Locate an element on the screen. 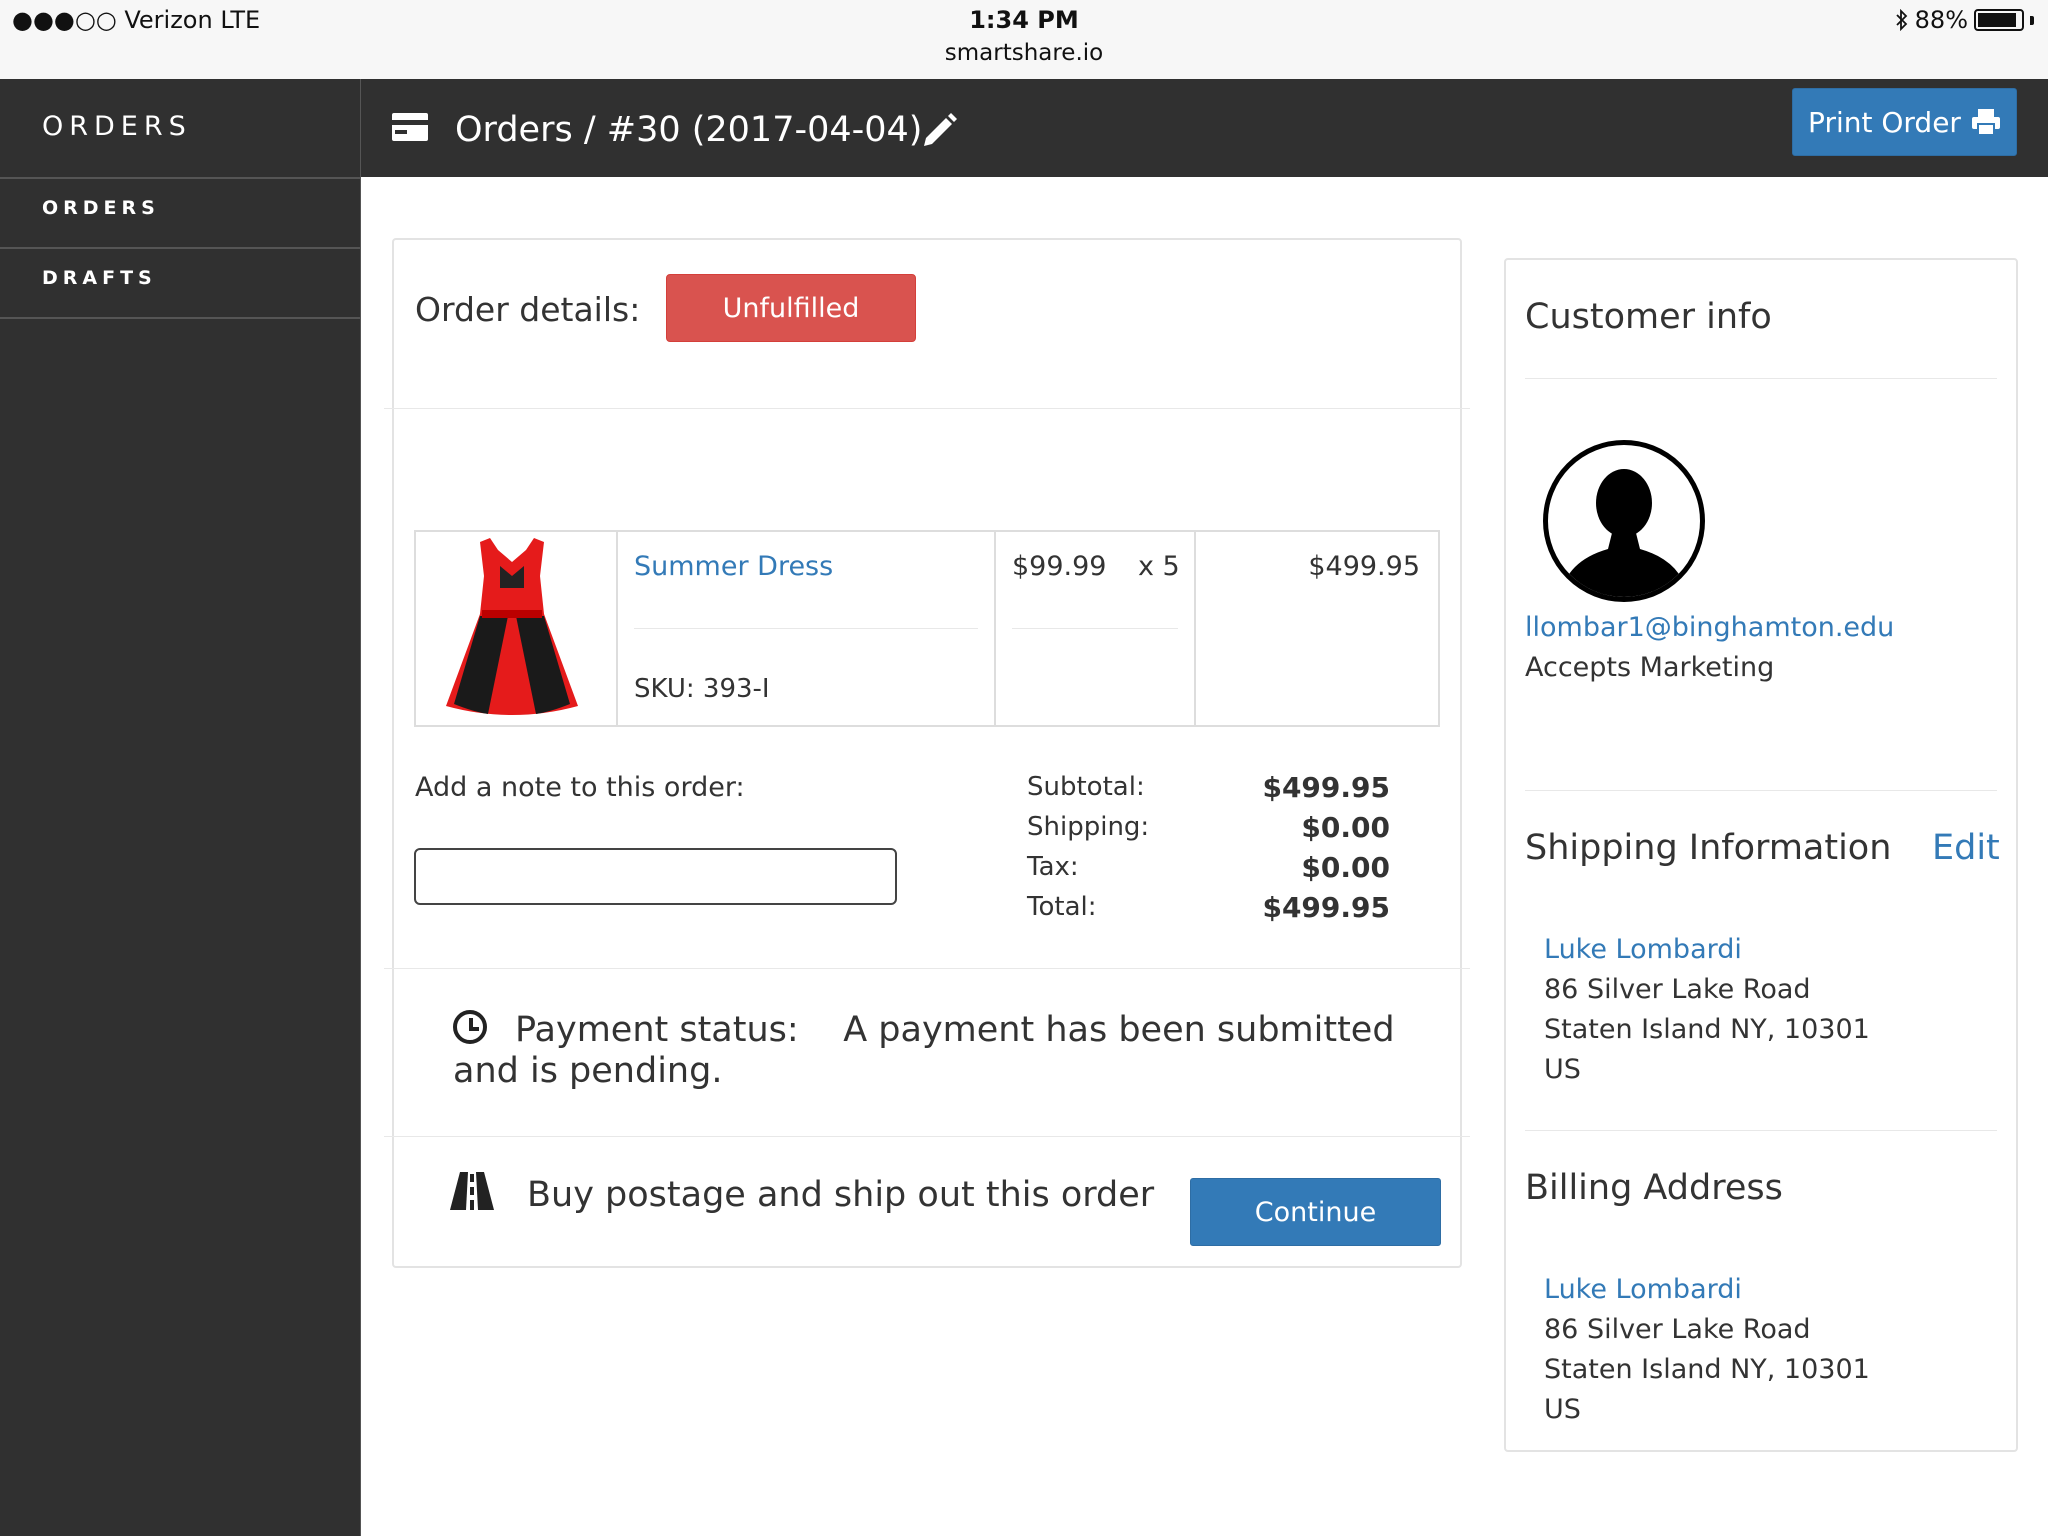 The width and height of the screenshot is (2048, 1536). shipping-value: $0.00 is located at coordinates (1345, 827).